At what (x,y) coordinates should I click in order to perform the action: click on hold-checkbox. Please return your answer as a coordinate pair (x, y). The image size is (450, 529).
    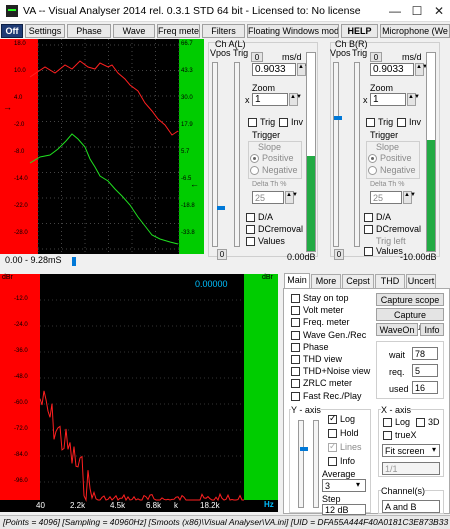
    Looking at the image, I should click on (332, 433).